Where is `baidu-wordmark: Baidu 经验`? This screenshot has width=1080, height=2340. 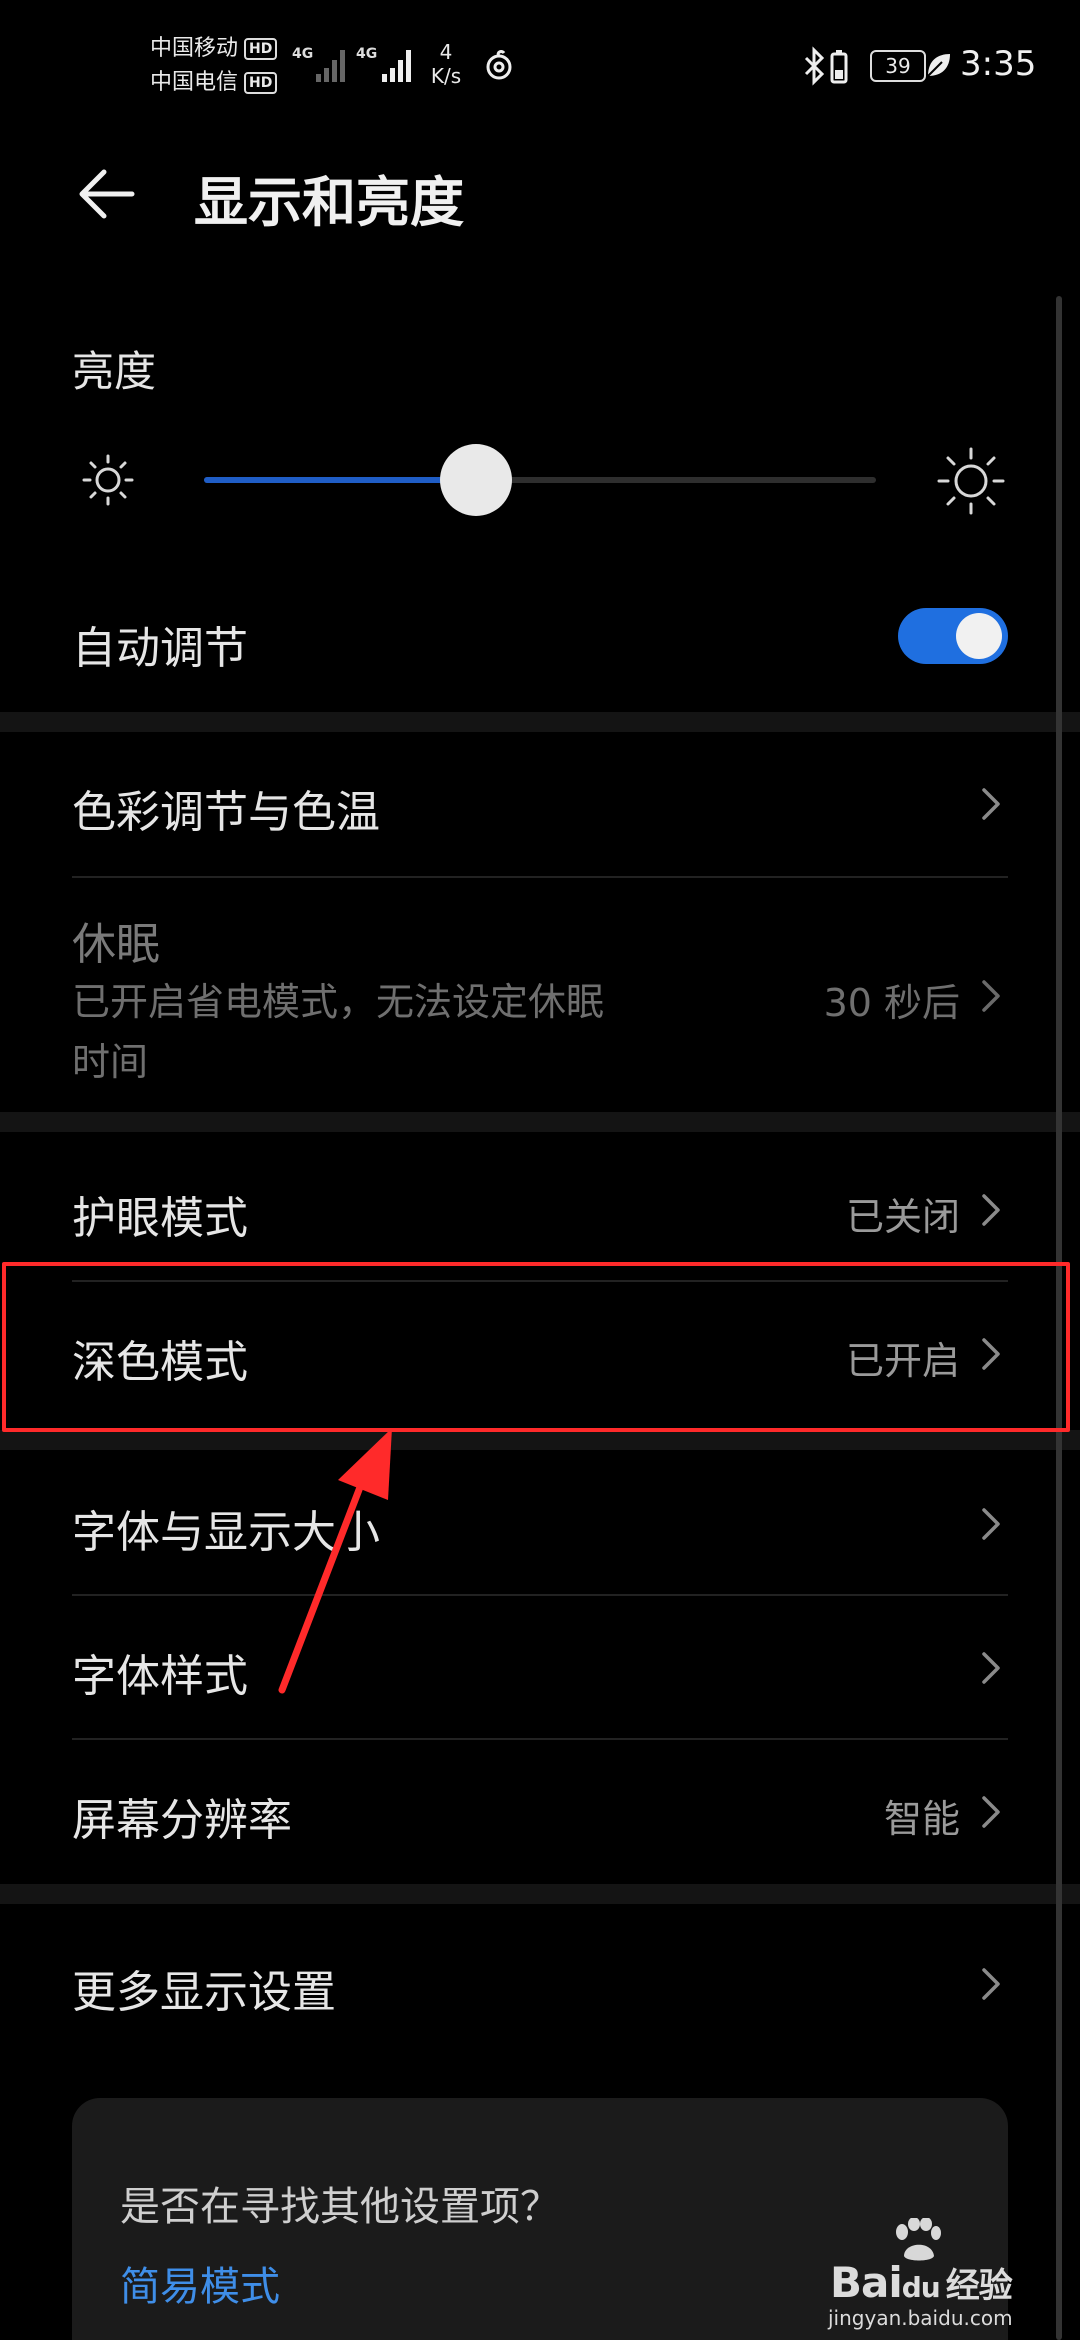 baidu-wordmark: Baidu 经验 is located at coordinates (921, 2282).